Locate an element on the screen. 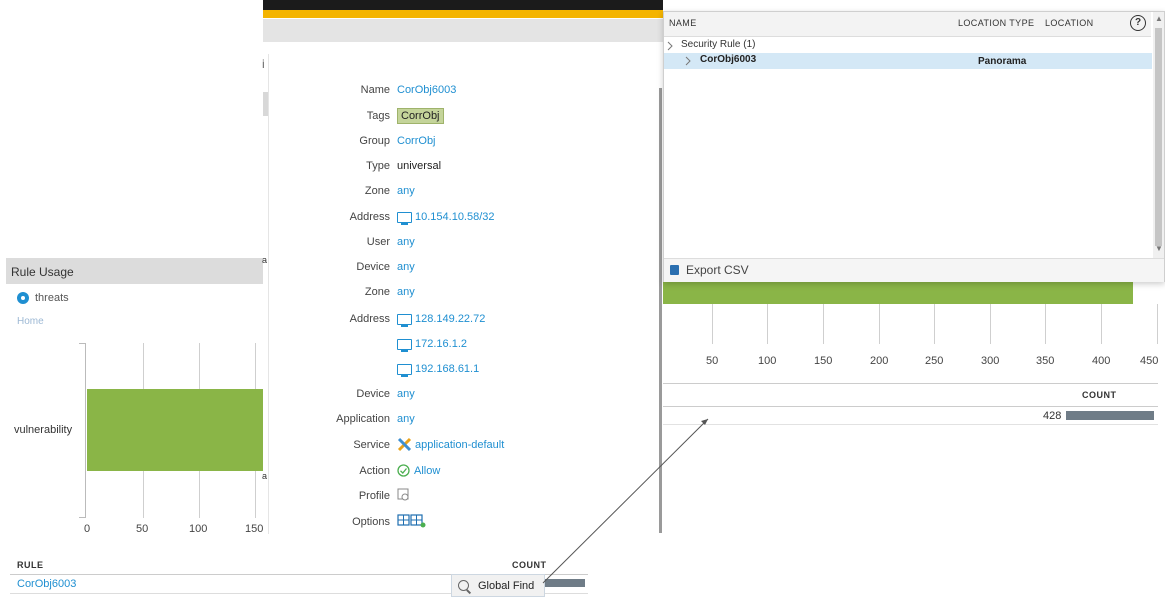 The image size is (1165, 597). app-header-bar is located at coordinates (463, 5).